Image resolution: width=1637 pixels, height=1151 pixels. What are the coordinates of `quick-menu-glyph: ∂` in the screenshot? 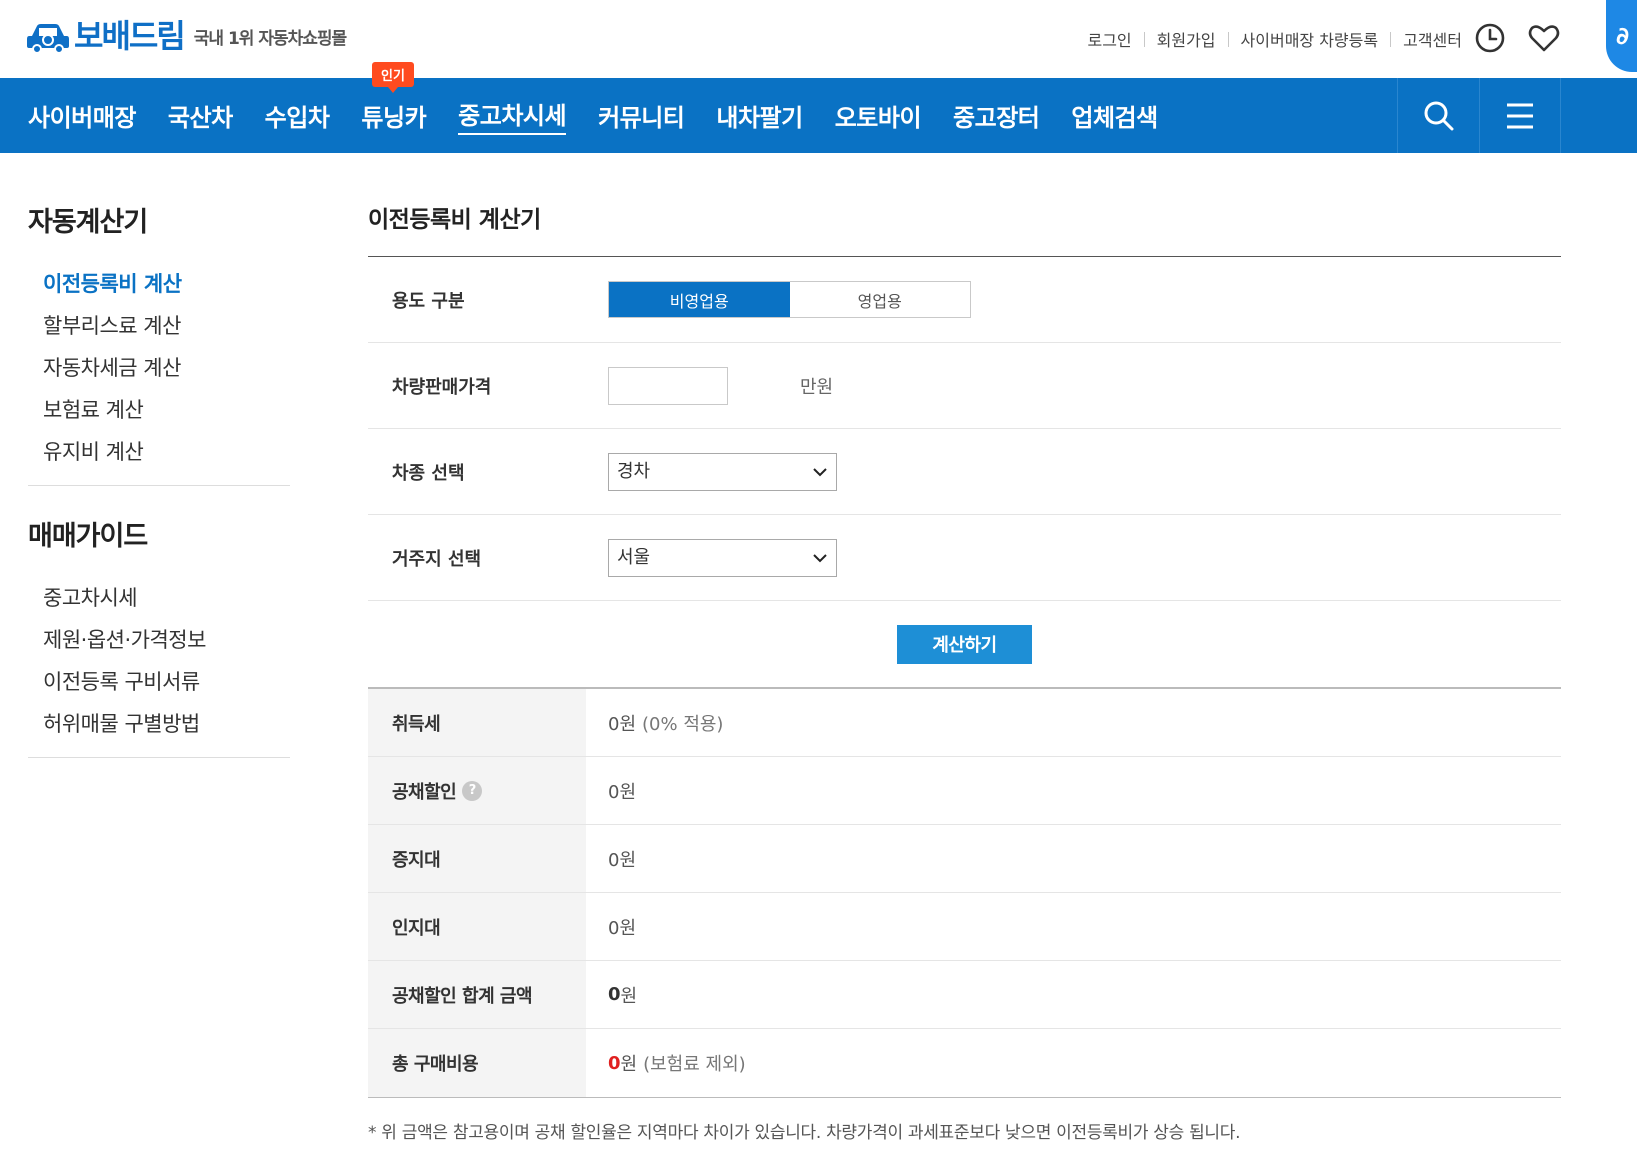 It's located at (1623, 36).